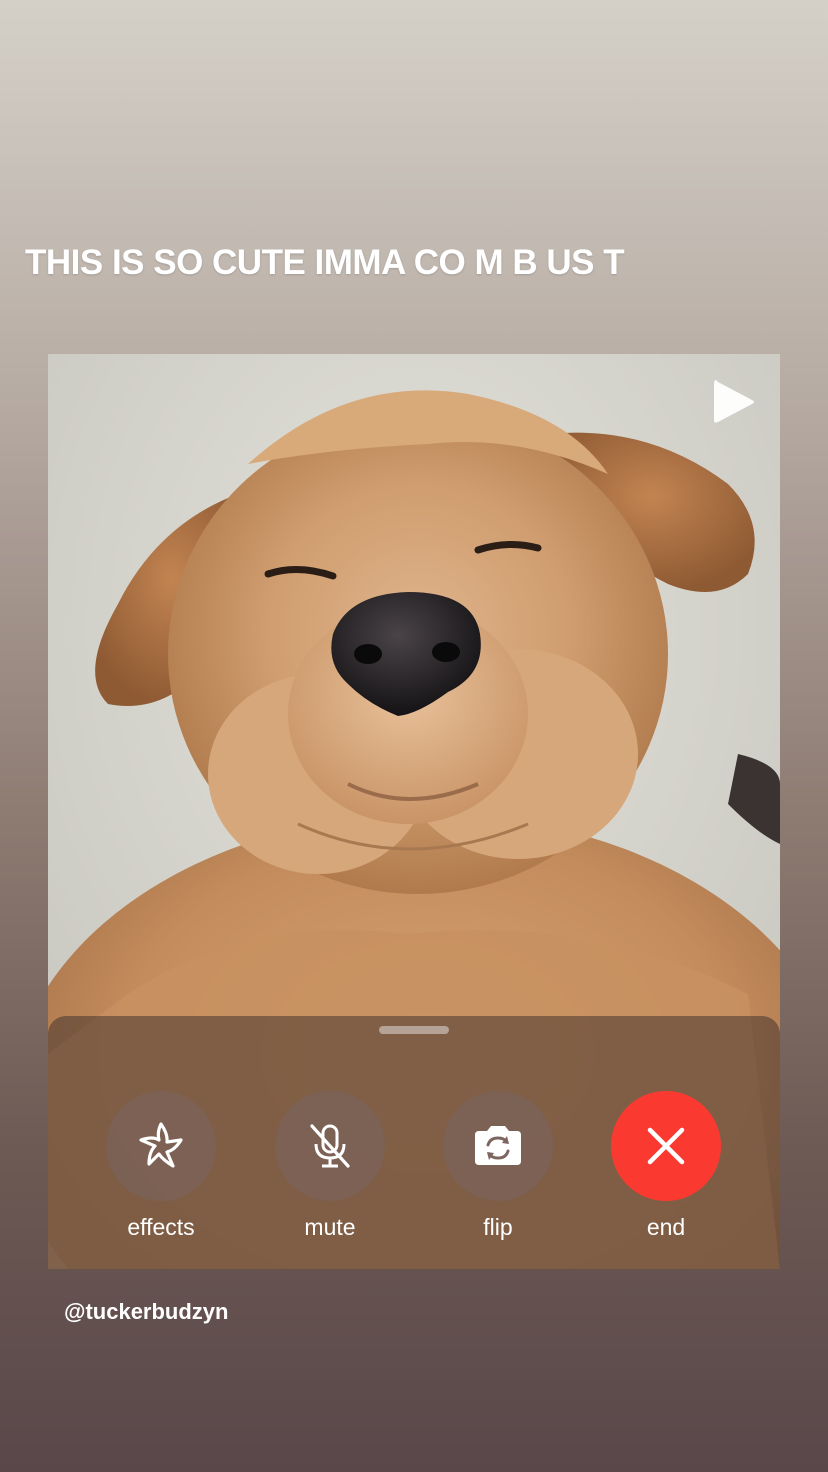 This screenshot has width=828, height=1472. What do you see at coordinates (414, 1030) in the screenshot?
I see `panel-grabber` at bounding box center [414, 1030].